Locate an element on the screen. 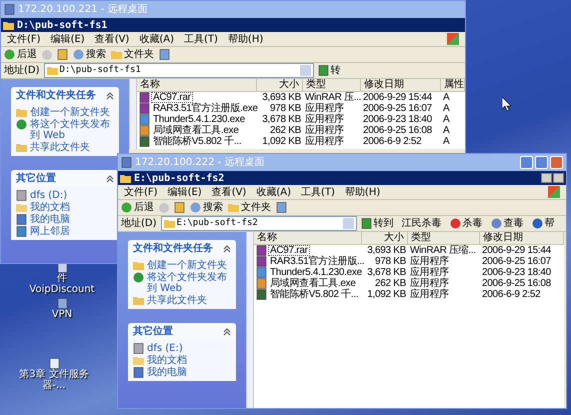  toolbar-button: 帮 is located at coordinates (543, 223).